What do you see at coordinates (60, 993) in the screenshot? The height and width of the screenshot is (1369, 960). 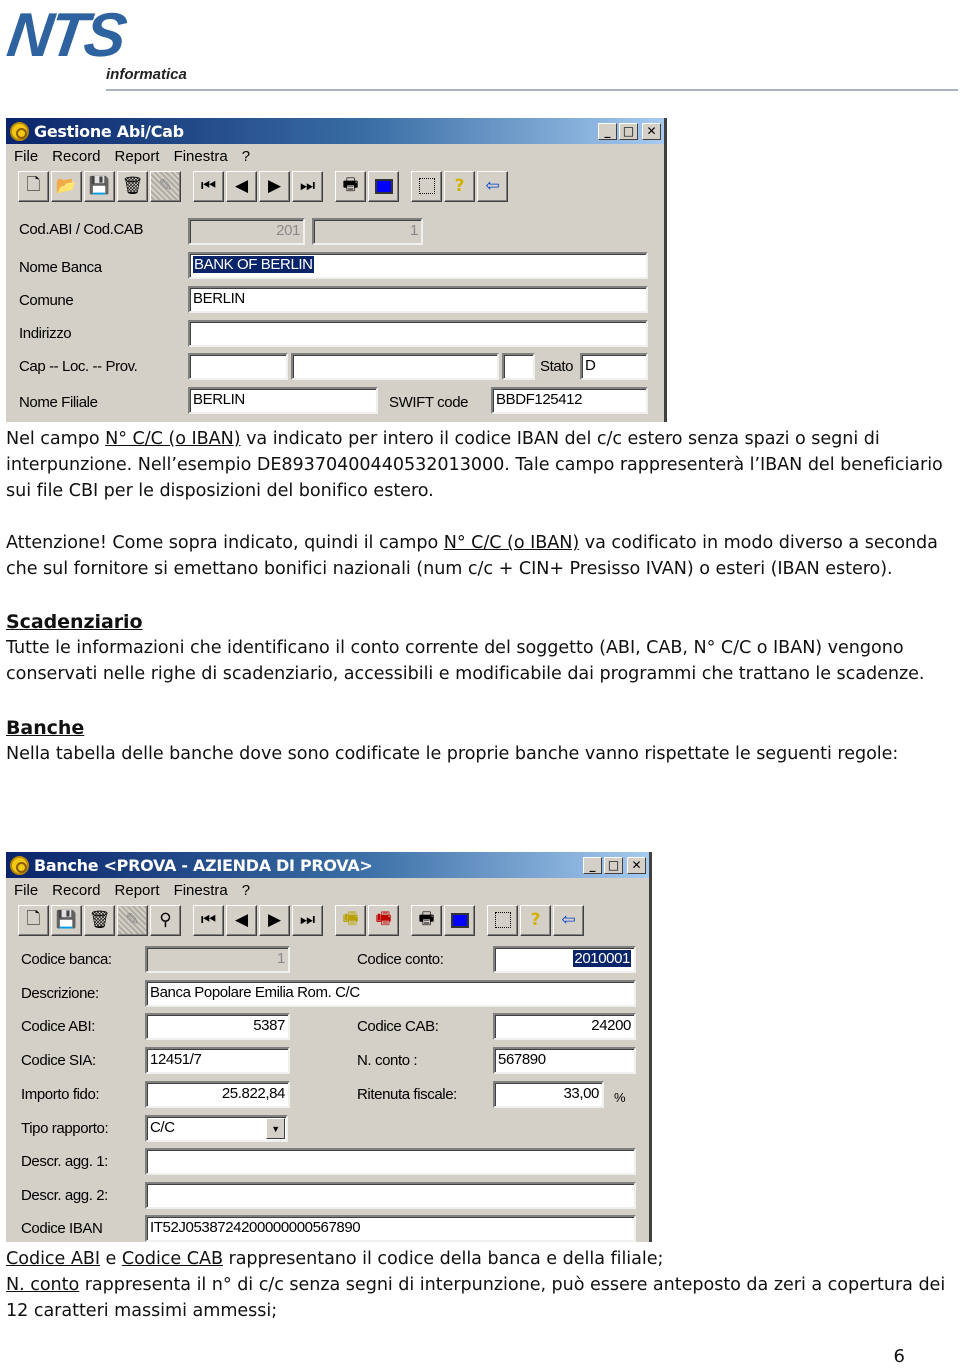 I see `descrizione-label: Descrizione:` at bounding box center [60, 993].